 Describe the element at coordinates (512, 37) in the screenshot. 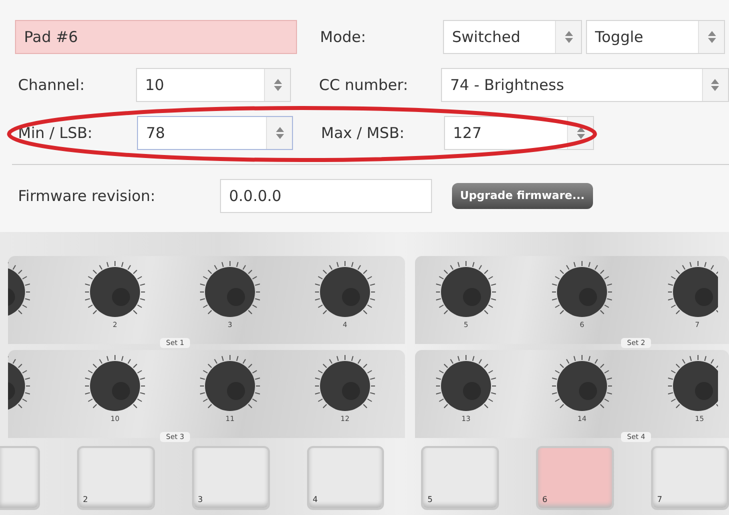

I see `mode-select: Switched` at that location.